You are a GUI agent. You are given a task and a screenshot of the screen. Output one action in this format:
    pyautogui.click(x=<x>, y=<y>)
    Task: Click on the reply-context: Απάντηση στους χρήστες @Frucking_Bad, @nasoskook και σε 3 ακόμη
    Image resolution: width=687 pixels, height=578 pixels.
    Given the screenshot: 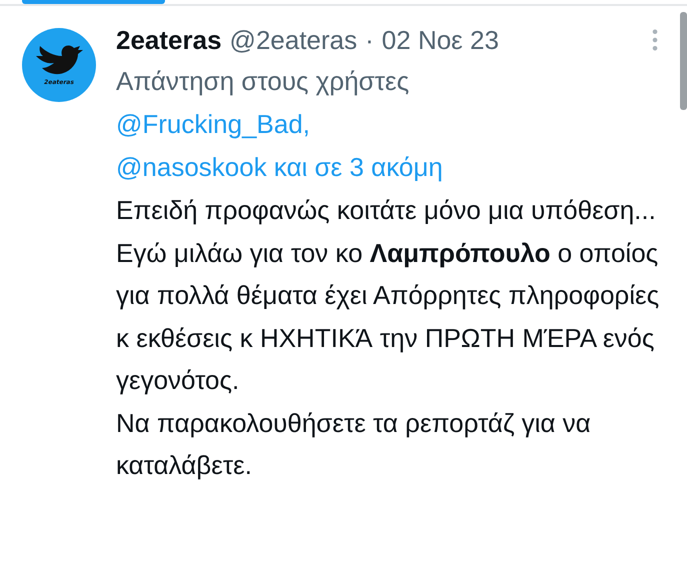 What is the action you would take?
    pyautogui.click(x=280, y=124)
    